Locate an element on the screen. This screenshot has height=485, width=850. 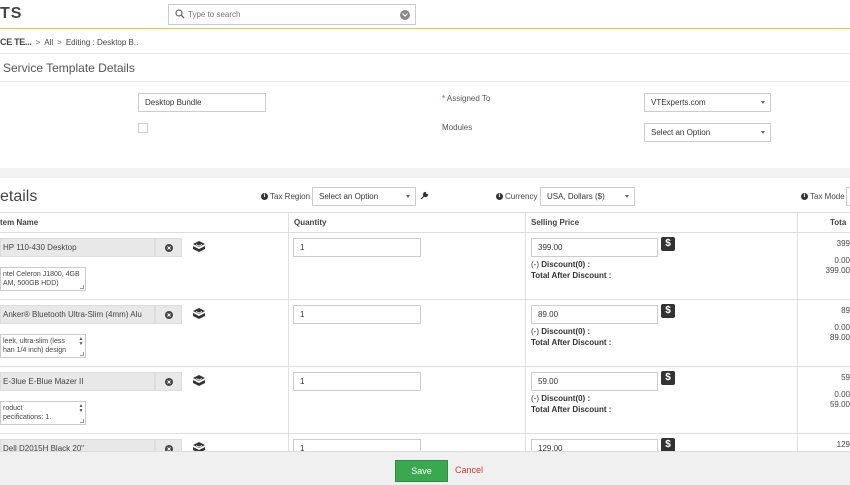
modules-select: Select an Option is located at coordinates (707, 132).